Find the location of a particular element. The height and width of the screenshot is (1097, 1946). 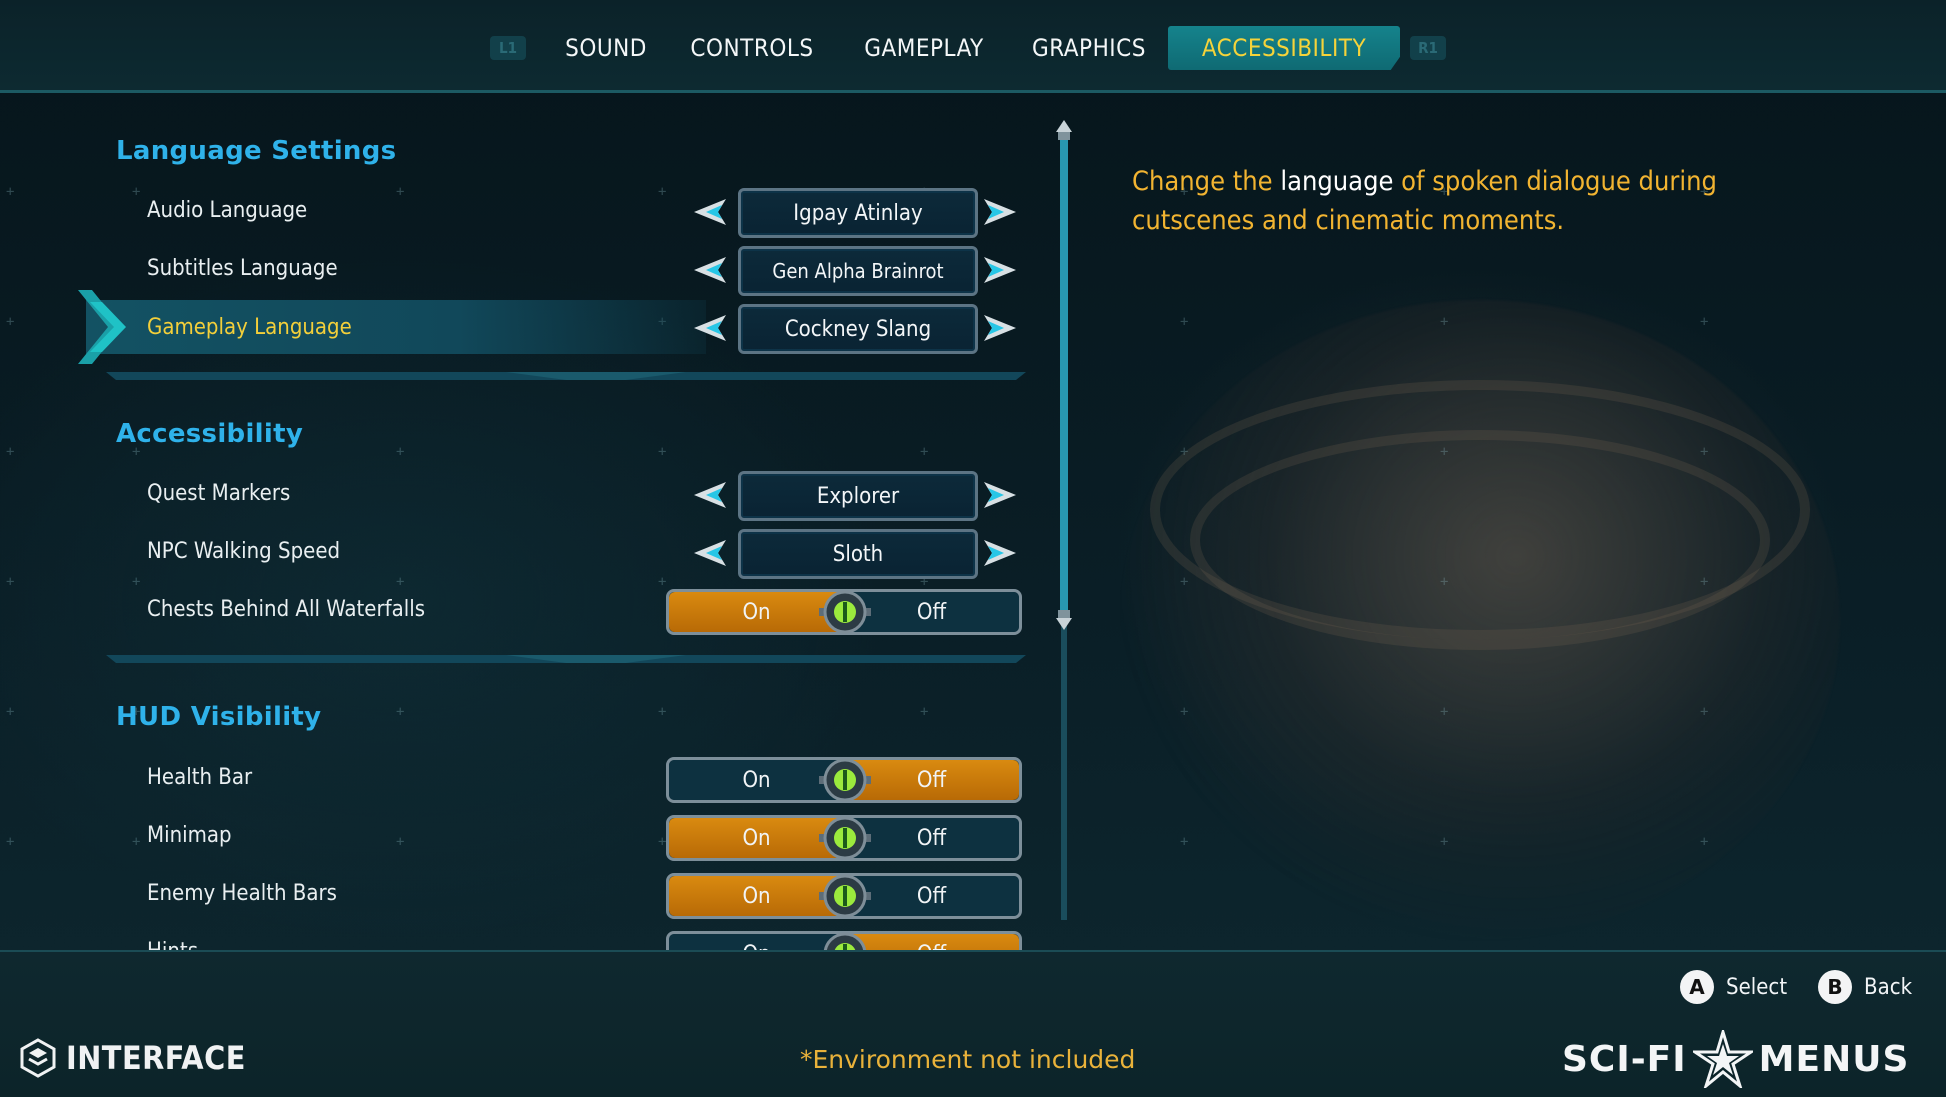

row-label-health-bar: Health Bar is located at coordinates (199, 777).